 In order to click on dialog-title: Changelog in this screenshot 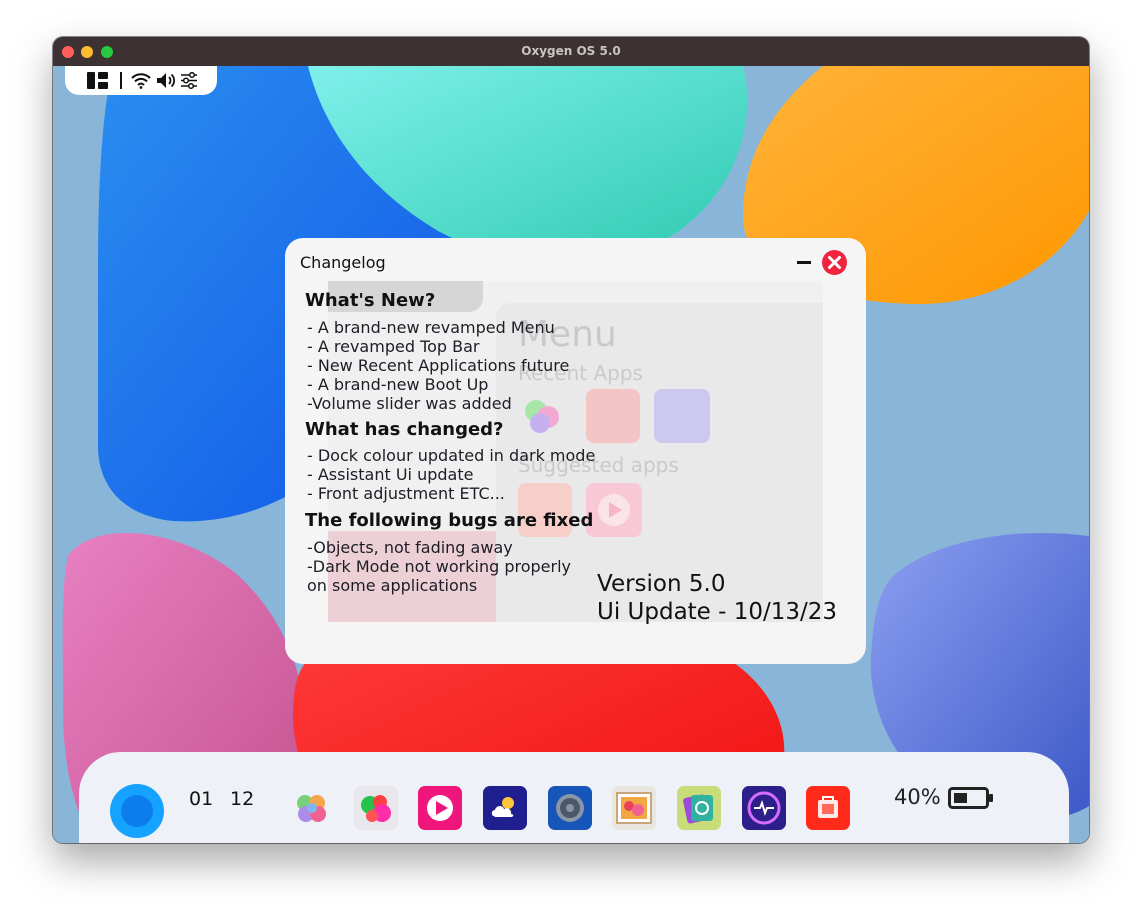, I will do `click(343, 262)`.